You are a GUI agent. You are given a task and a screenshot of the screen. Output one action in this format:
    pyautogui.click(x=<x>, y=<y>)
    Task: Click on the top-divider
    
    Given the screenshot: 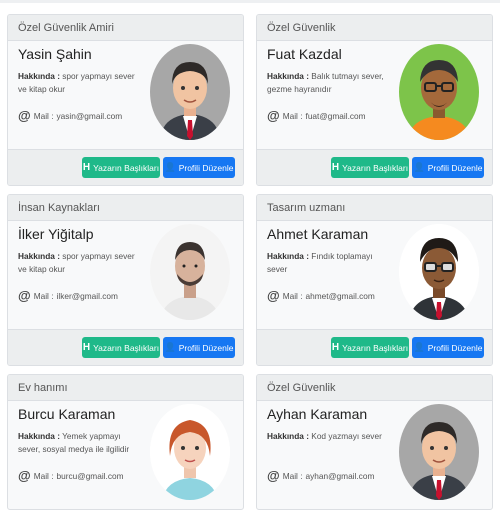 What is the action you would take?
    pyautogui.click(x=250, y=1)
    